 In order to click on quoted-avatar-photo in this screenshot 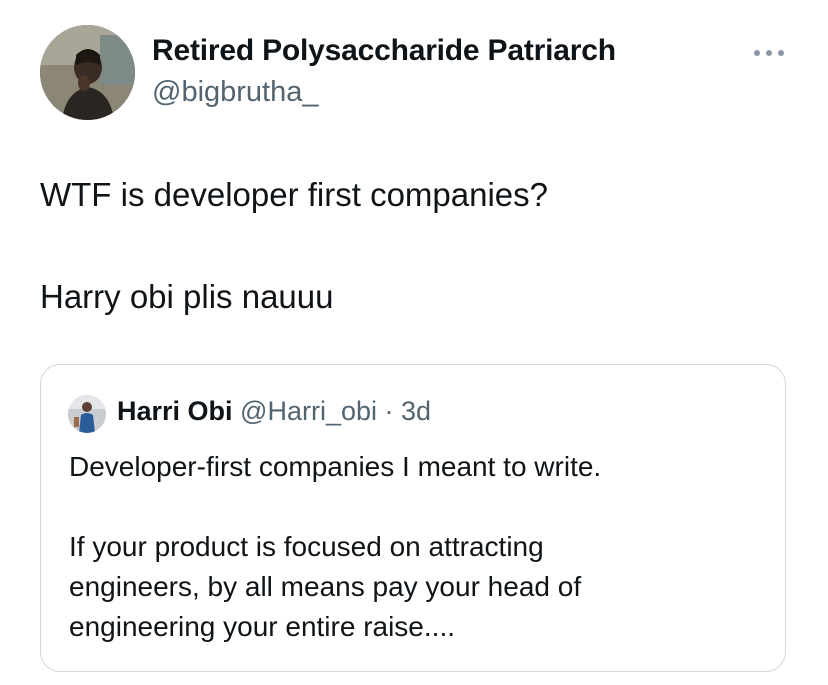, I will do `click(87, 414)`.